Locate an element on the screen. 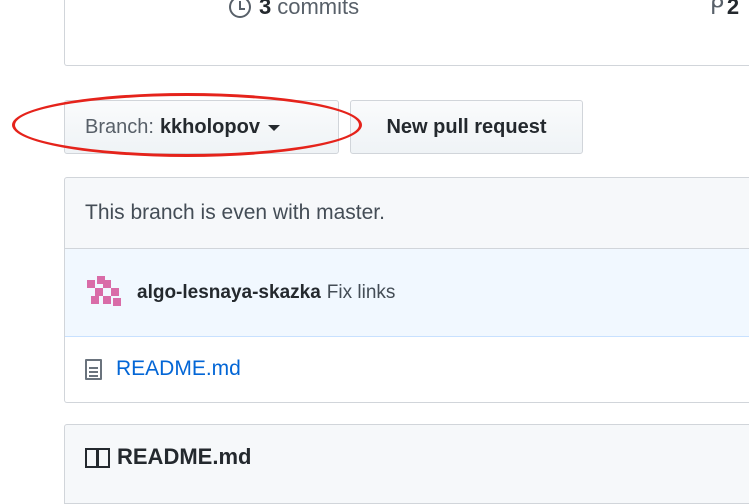 The image size is (749, 504). pull-requests-link: ᑭ2 is located at coordinates (724, 10).